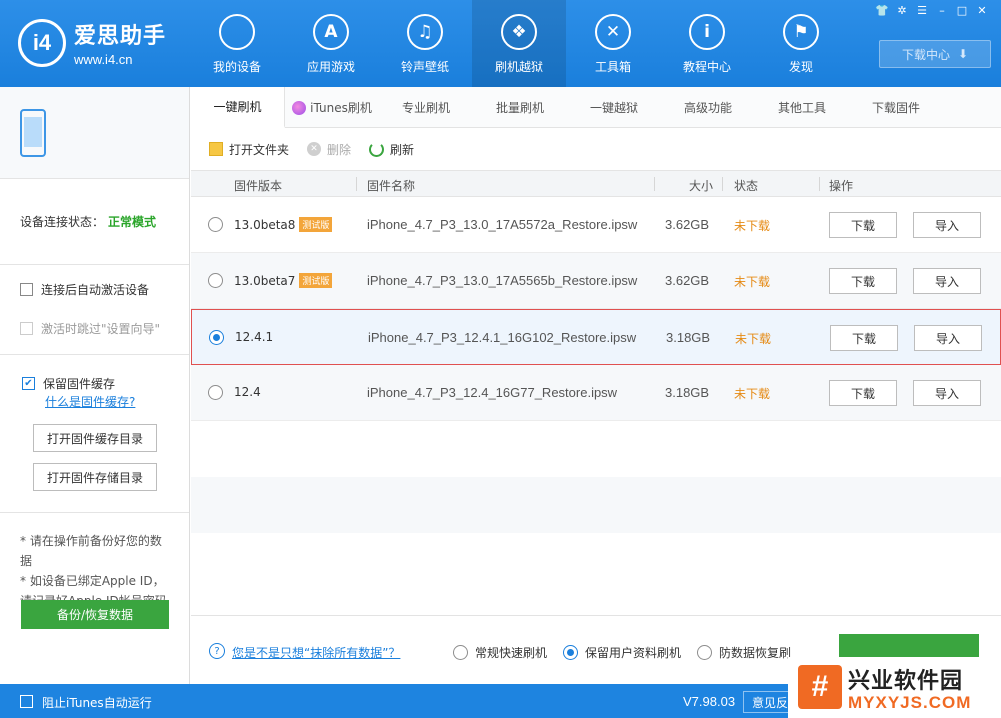 The image size is (1001, 718). Describe the element at coordinates (90, 402) in the screenshot. I see `what-is-cache-link: 什么是固件缓存?` at that location.